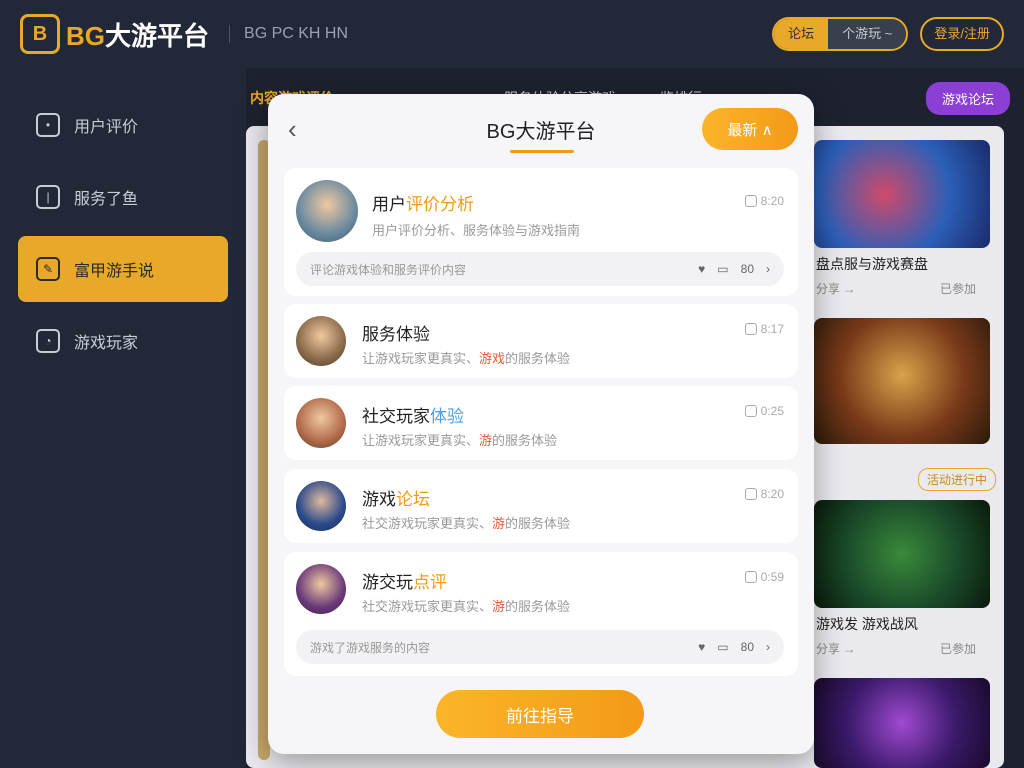  Describe the element at coordinates (542, 151) in the screenshot. I see `title-underline` at that location.